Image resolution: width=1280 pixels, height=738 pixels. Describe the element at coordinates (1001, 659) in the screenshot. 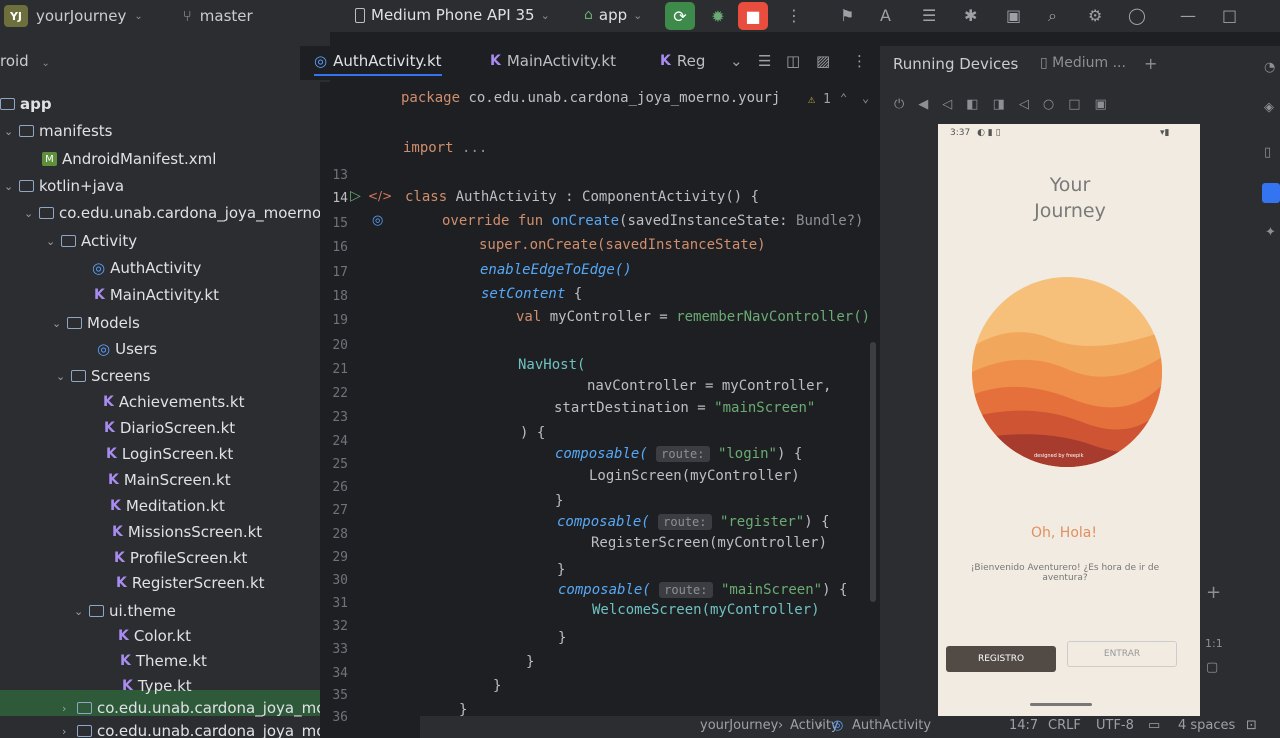

I see `register-button: REGISTRO` at that location.